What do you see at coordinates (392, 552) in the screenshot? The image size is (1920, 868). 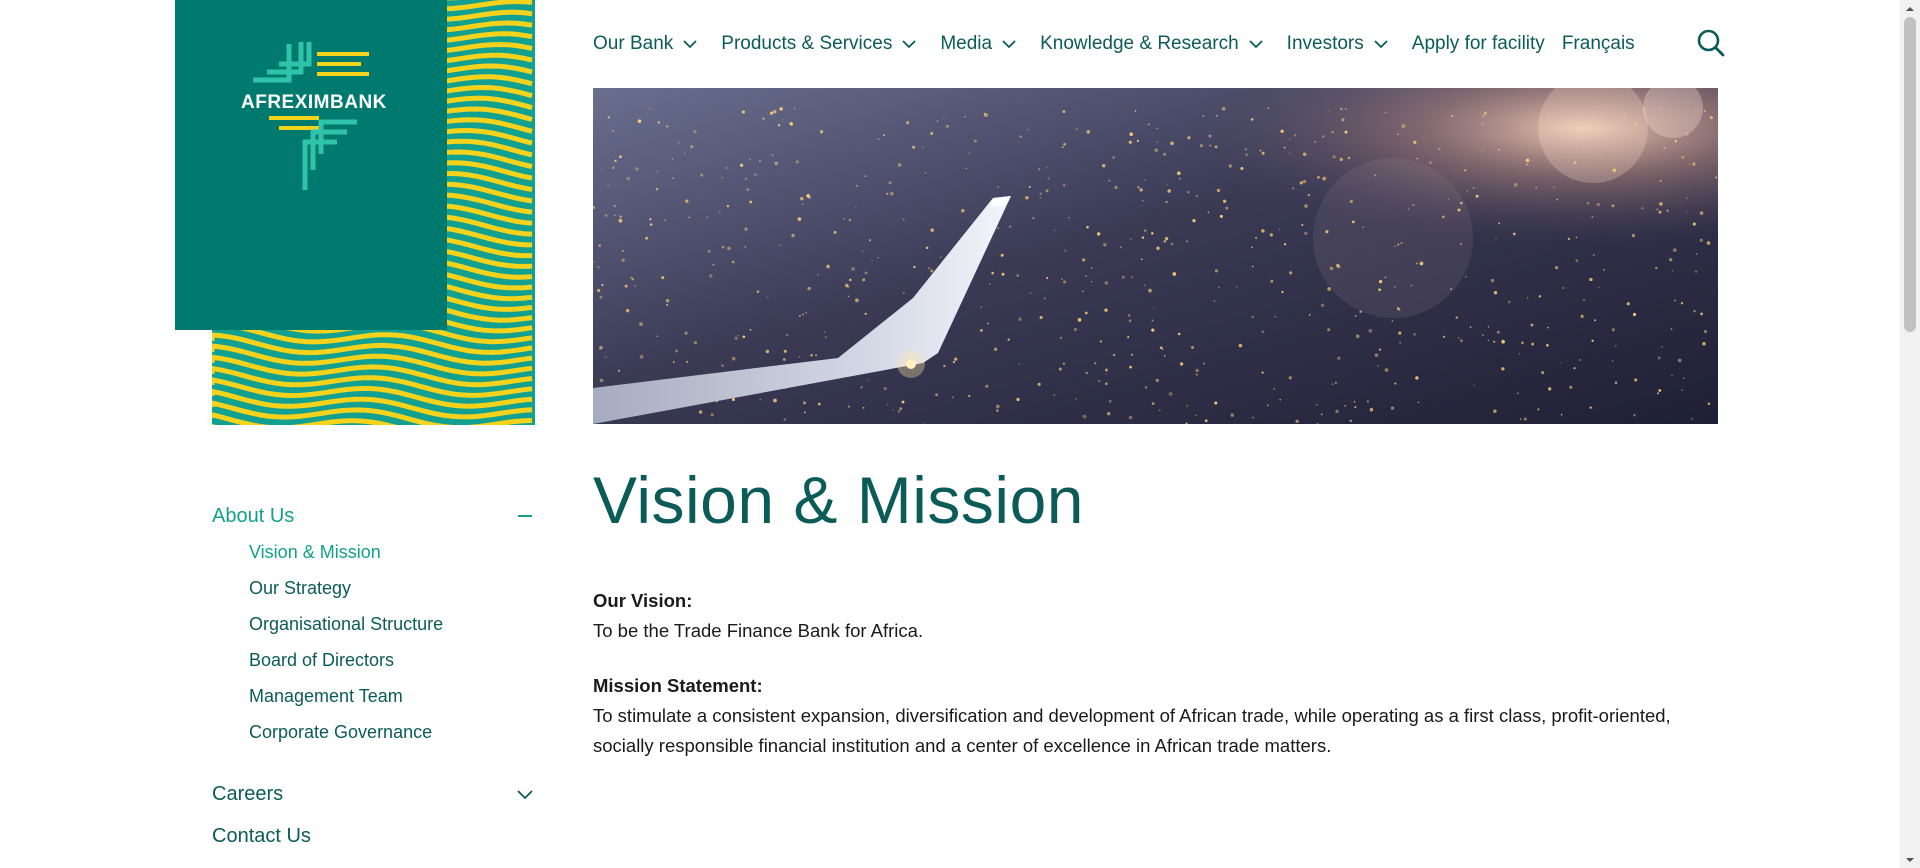 I see `sidebar-item-vision-mission: Vision & Mission` at bounding box center [392, 552].